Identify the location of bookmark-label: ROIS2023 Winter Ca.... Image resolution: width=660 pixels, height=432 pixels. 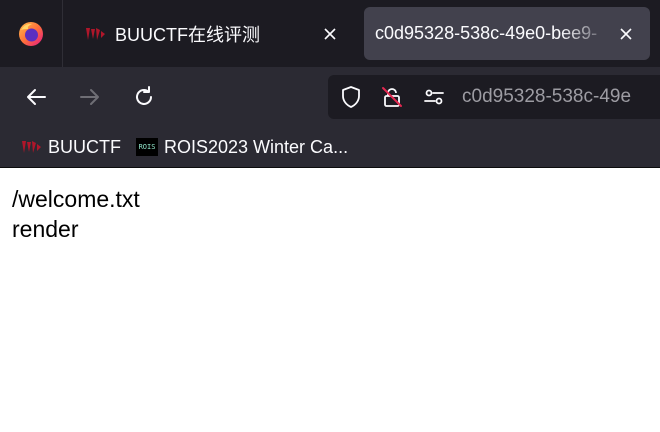
(256, 146).